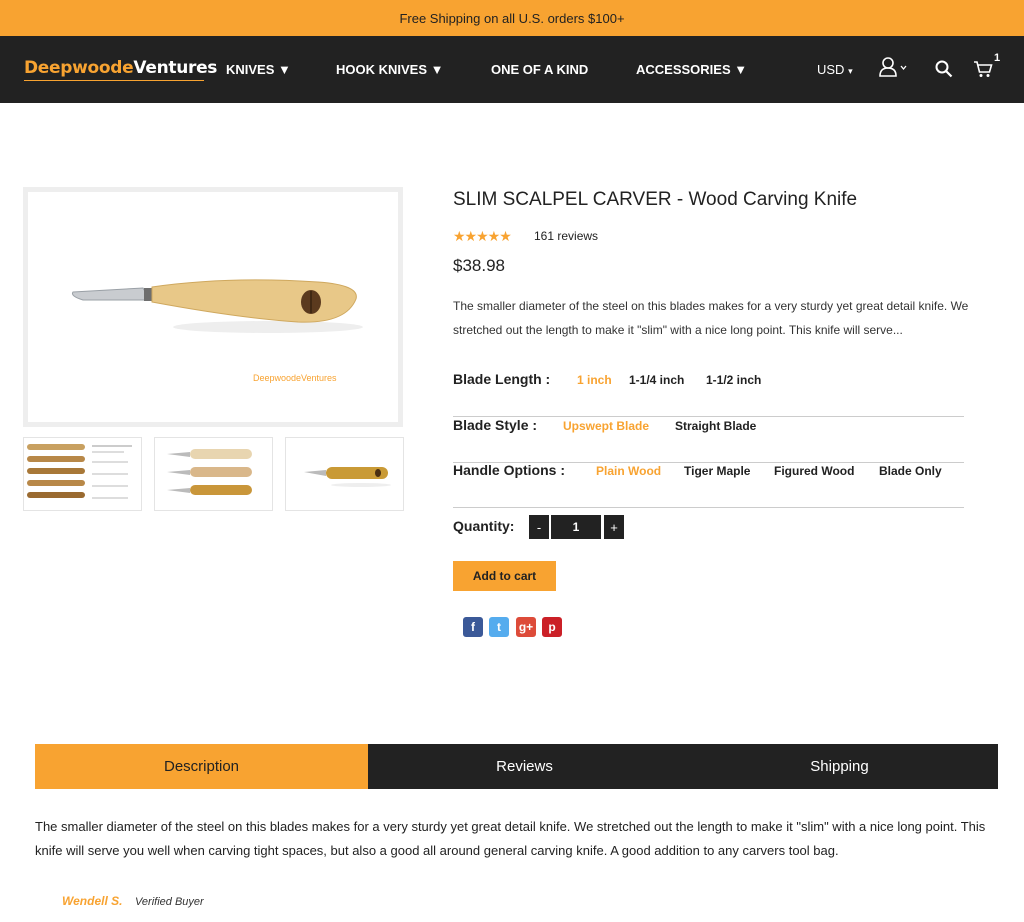 This screenshot has height=922, width=1024. Describe the element at coordinates (614, 527) in the screenshot. I see `quantity-increase-button: +` at that location.